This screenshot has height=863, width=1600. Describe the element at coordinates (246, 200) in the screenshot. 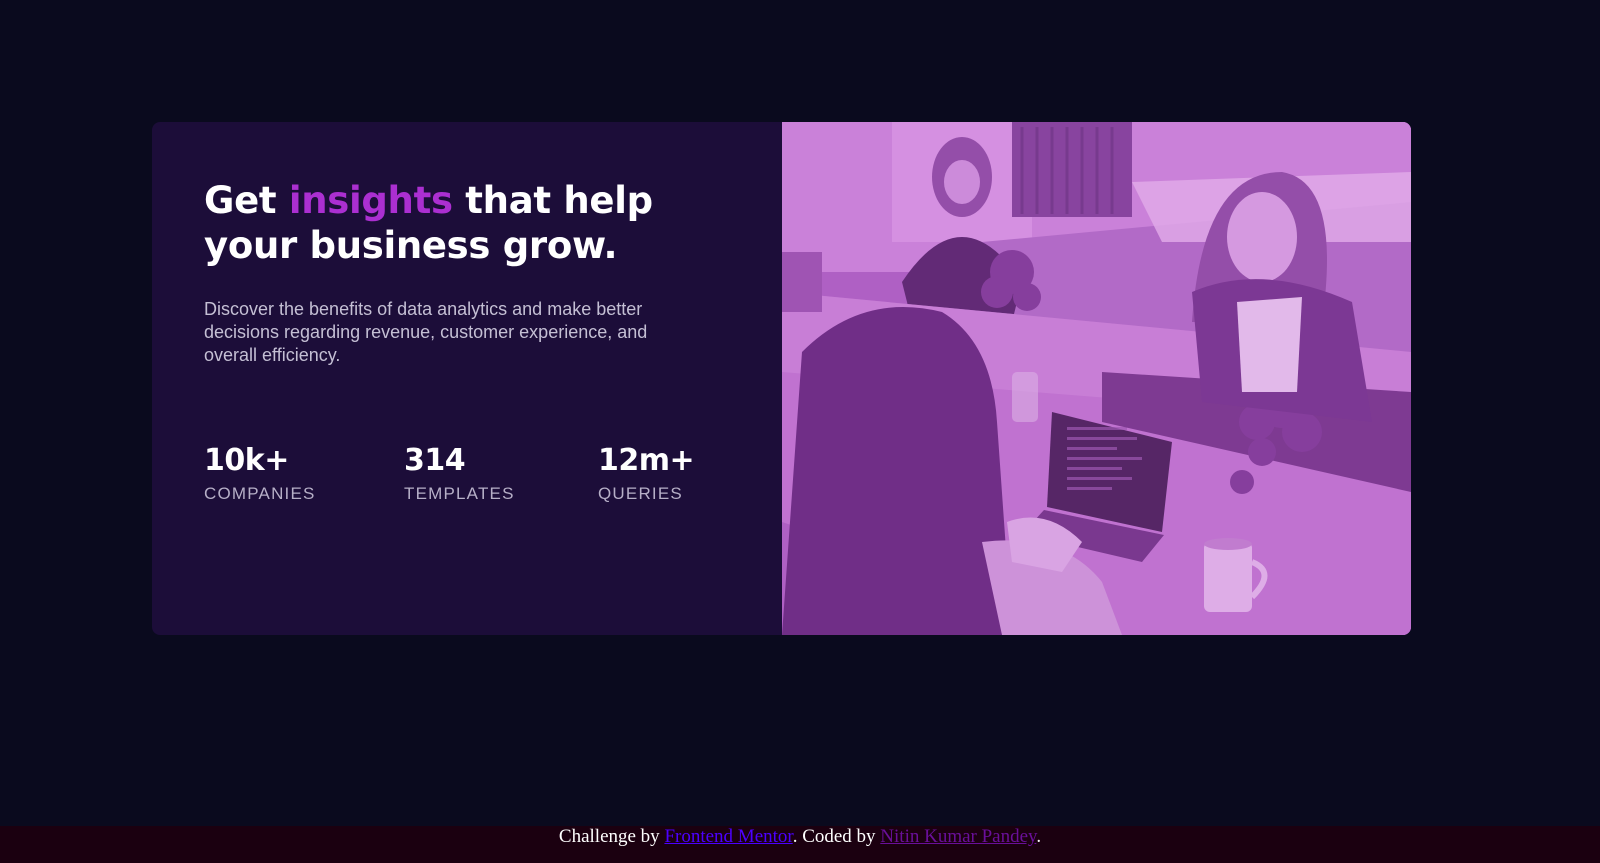

I see `headline-start: Get` at that location.